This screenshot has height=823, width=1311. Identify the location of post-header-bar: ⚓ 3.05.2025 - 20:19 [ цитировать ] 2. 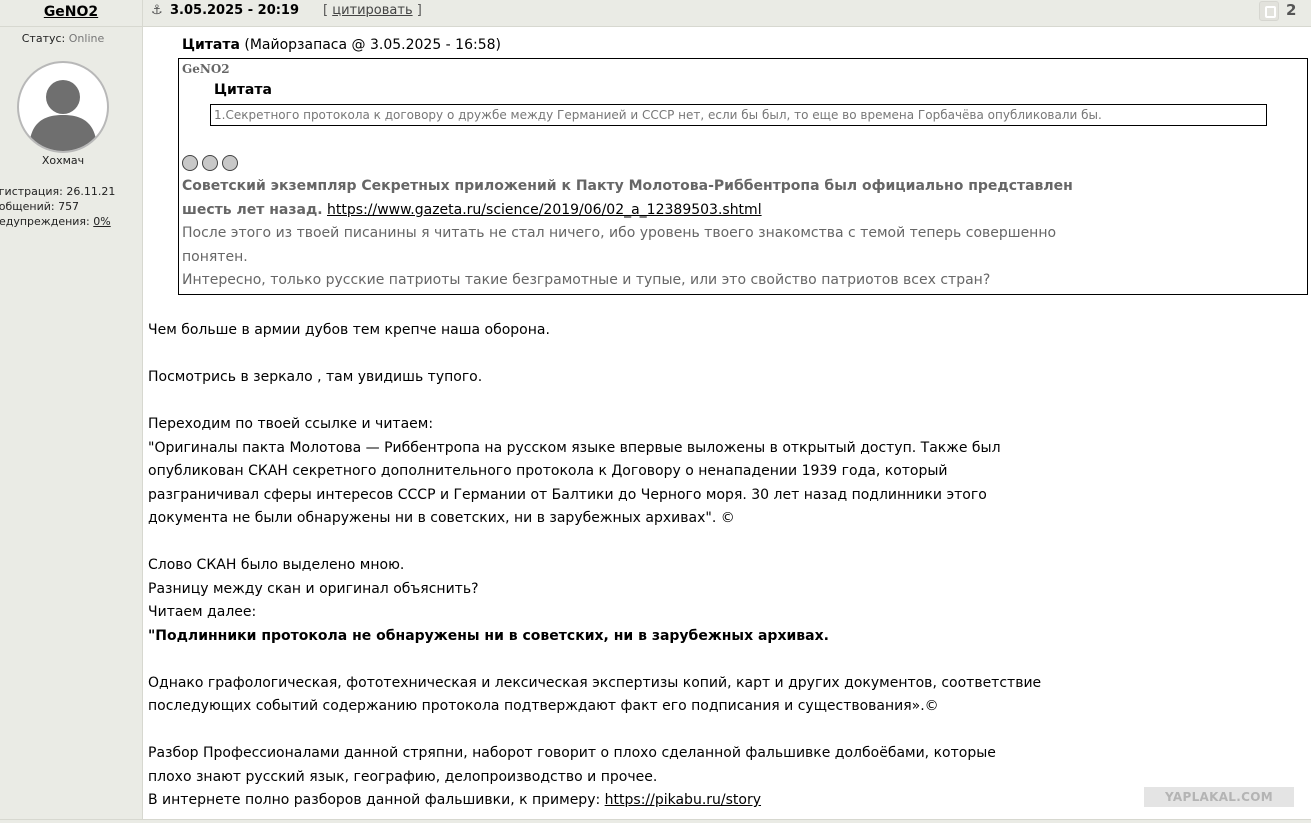
(727, 13).